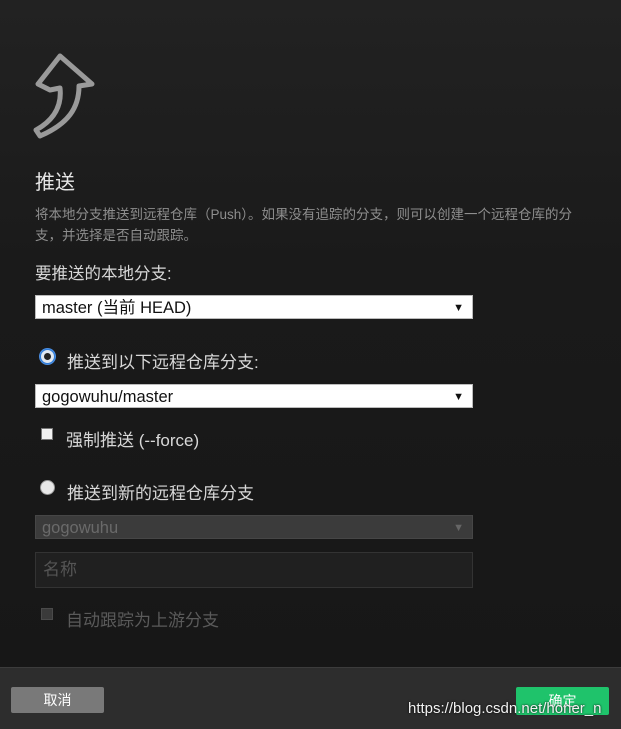  I want to click on push-new-label: 推送到新的远程仓库分支, so click(160, 491).